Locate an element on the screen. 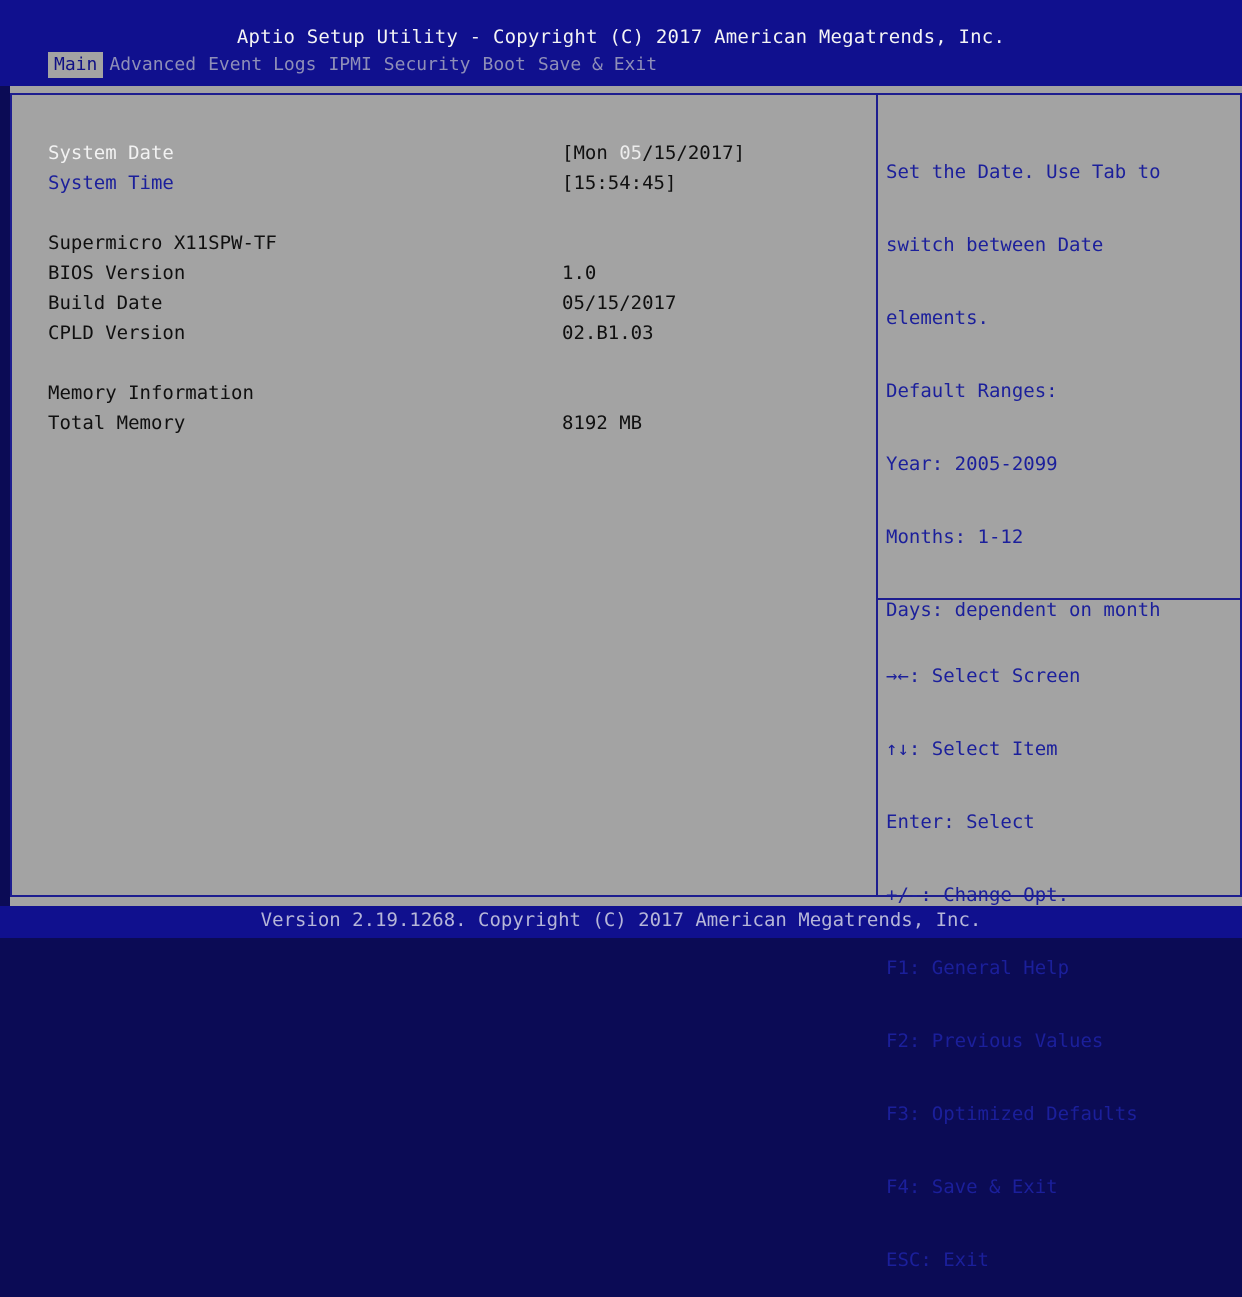 Image resolution: width=1242 pixels, height=1297 pixels. tab-ipmi: IPMI is located at coordinates (349, 65).